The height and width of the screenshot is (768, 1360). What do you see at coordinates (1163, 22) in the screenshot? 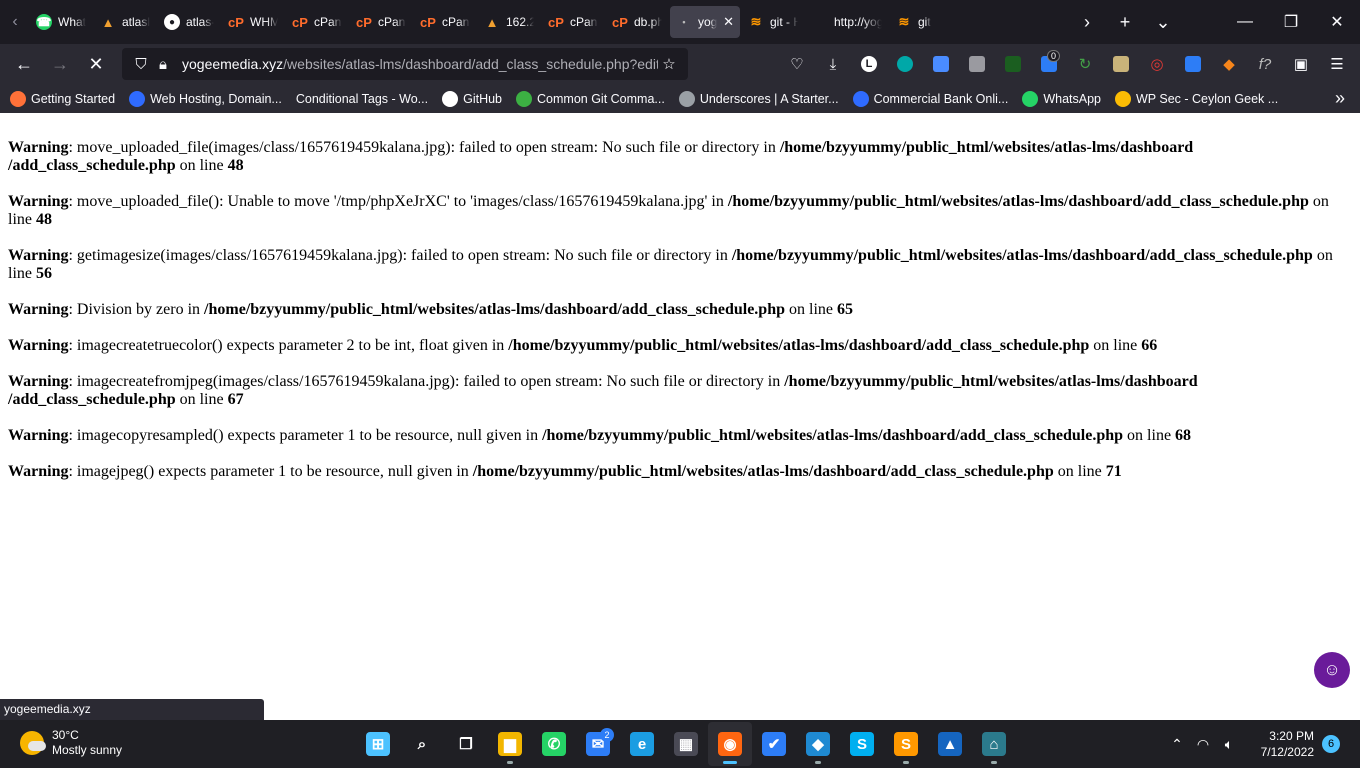
I see `list-all-tabs-button: ⌄` at bounding box center [1163, 22].